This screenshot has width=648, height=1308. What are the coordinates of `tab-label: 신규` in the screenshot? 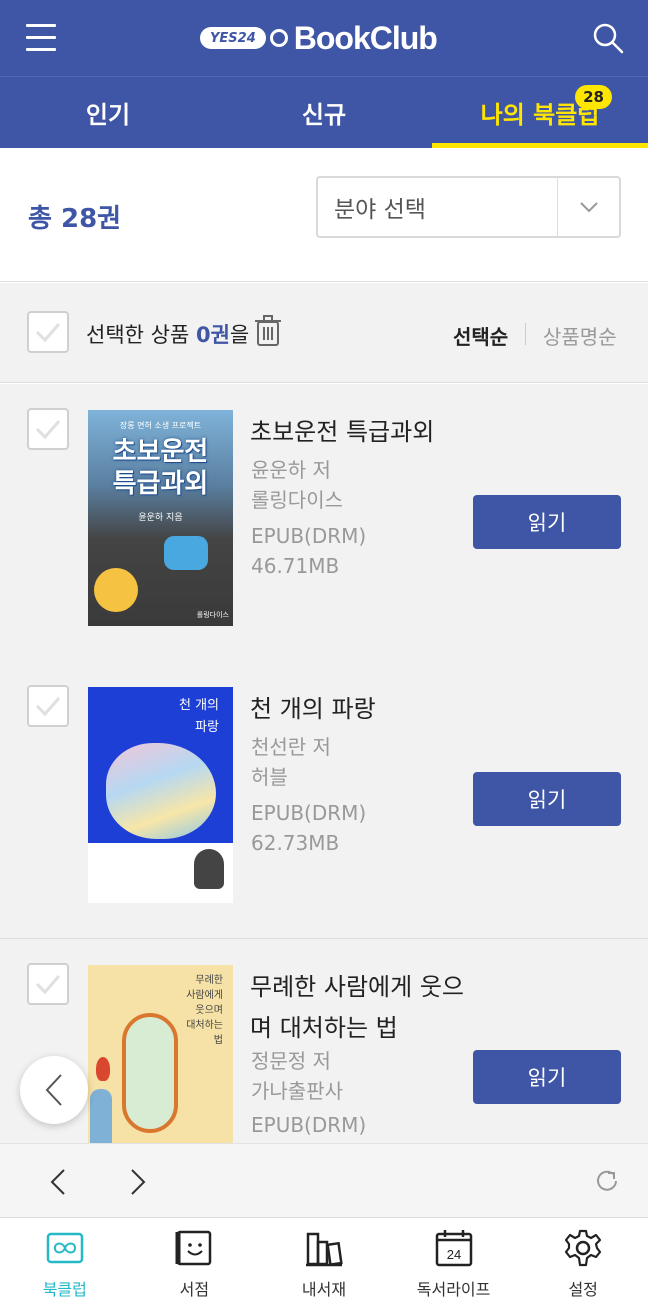 It's located at (324, 115).